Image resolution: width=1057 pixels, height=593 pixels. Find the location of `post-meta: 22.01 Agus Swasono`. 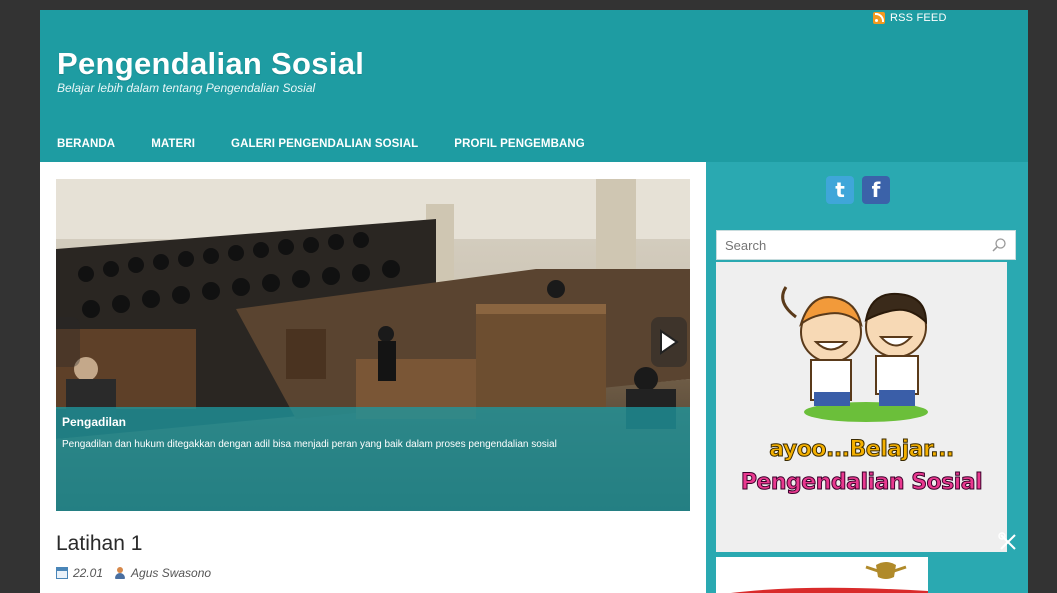

post-meta: 22.01 Agus Swasono is located at coordinates (133, 573).